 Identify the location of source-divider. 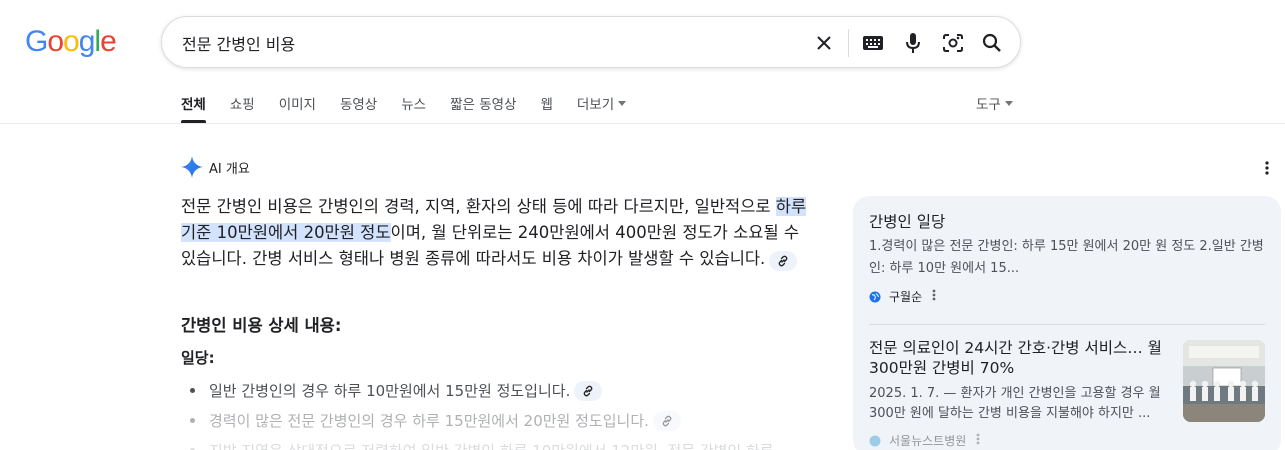
(1067, 324).